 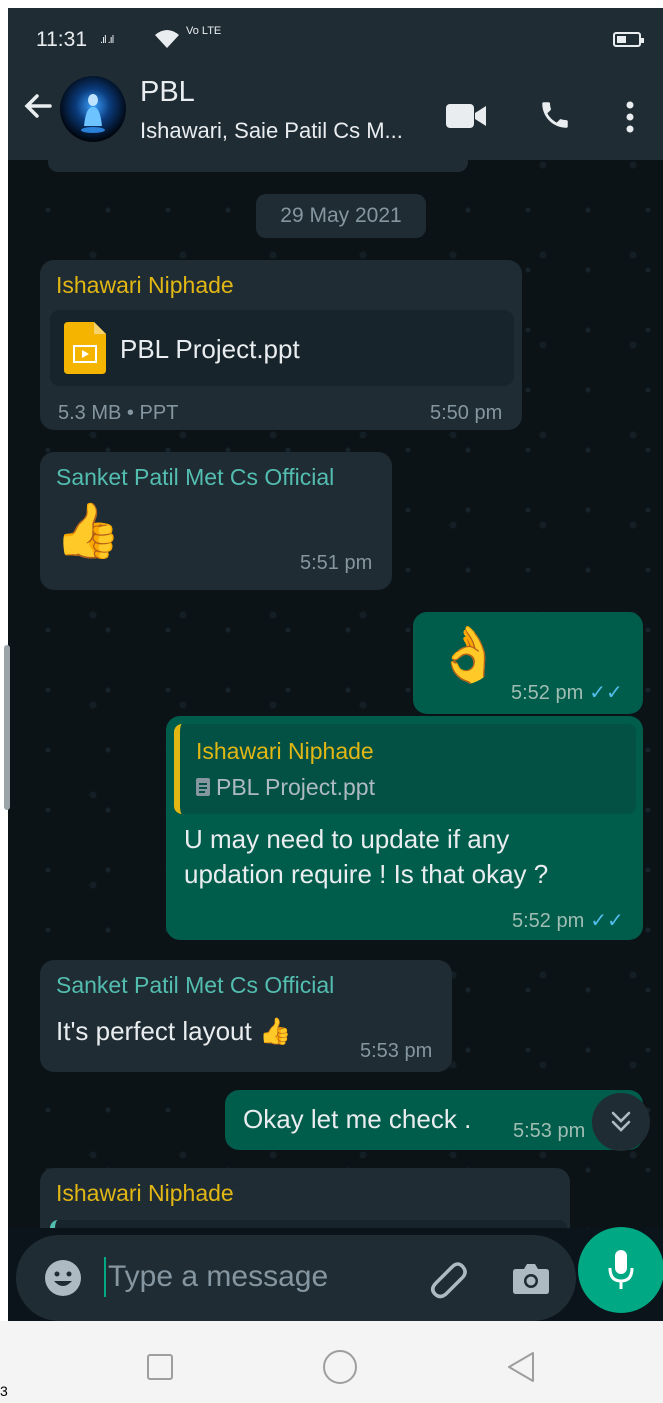 What do you see at coordinates (357, 1119) in the screenshot?
I see `message-text: Okay let me check .` at bounding box center [357, 1119].